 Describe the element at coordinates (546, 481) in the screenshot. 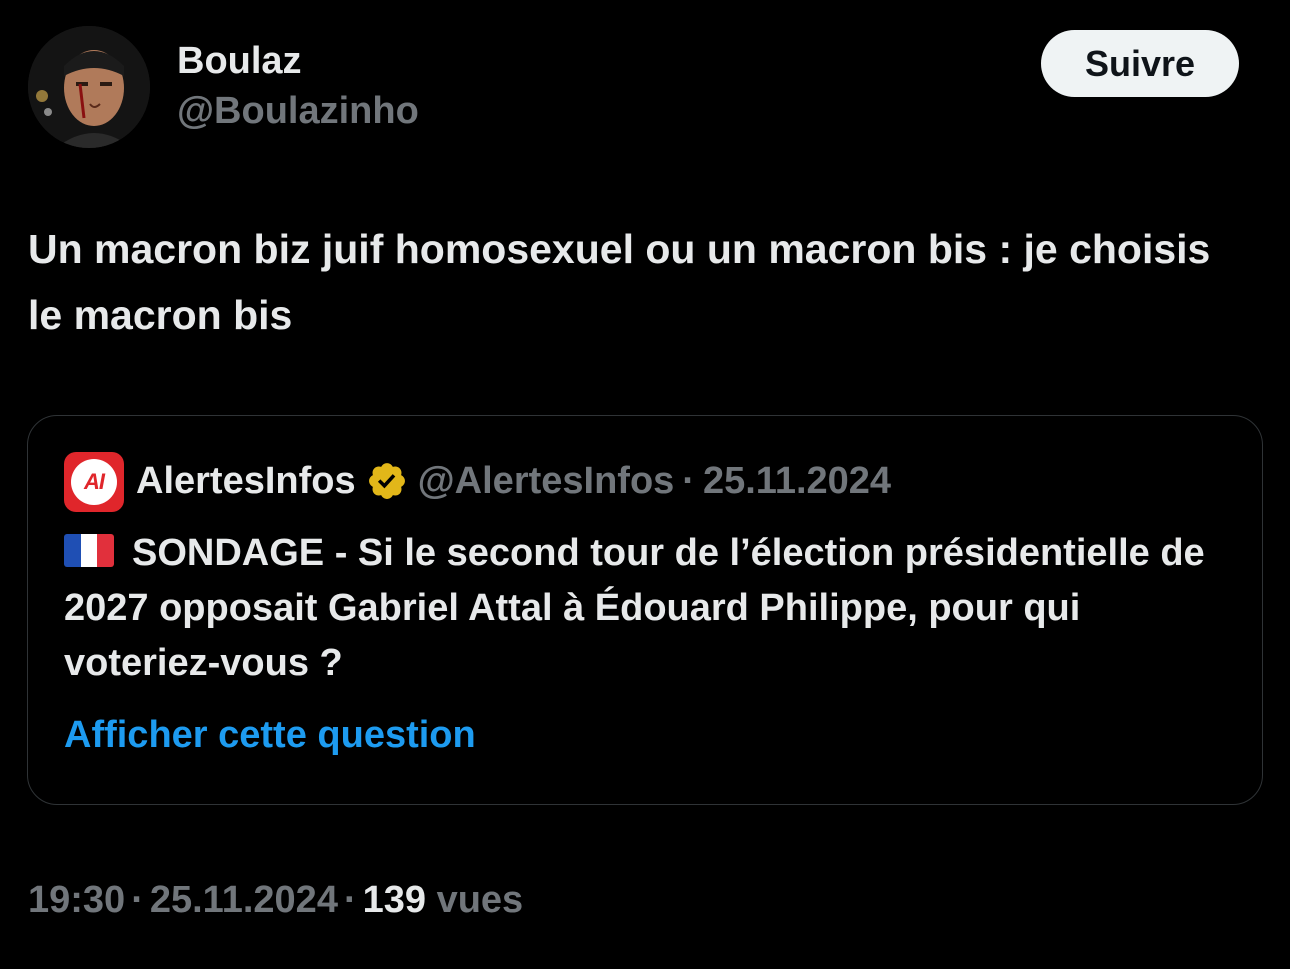

I see `quoted-author-handle: @AlertesInfos` at that location.